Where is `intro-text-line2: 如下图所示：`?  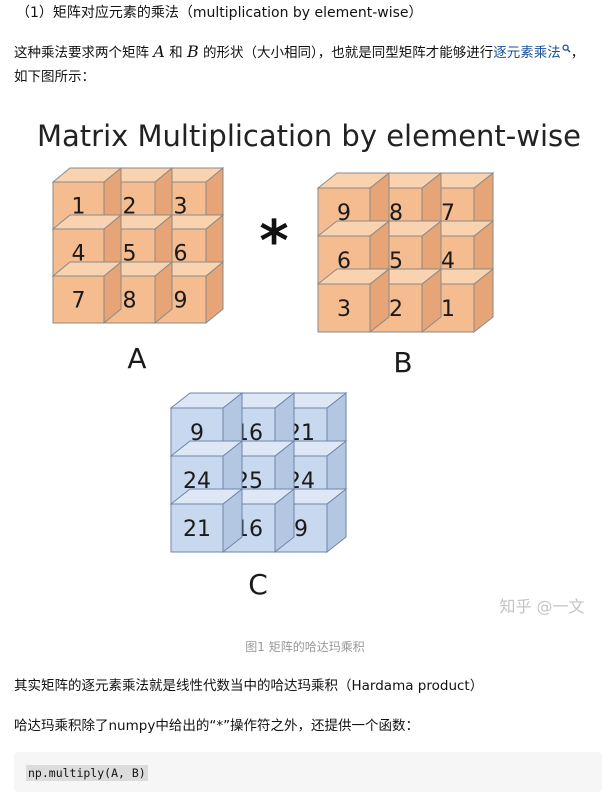
intro-text-line2: 如下图所示： is located at coordinates (54, 77).